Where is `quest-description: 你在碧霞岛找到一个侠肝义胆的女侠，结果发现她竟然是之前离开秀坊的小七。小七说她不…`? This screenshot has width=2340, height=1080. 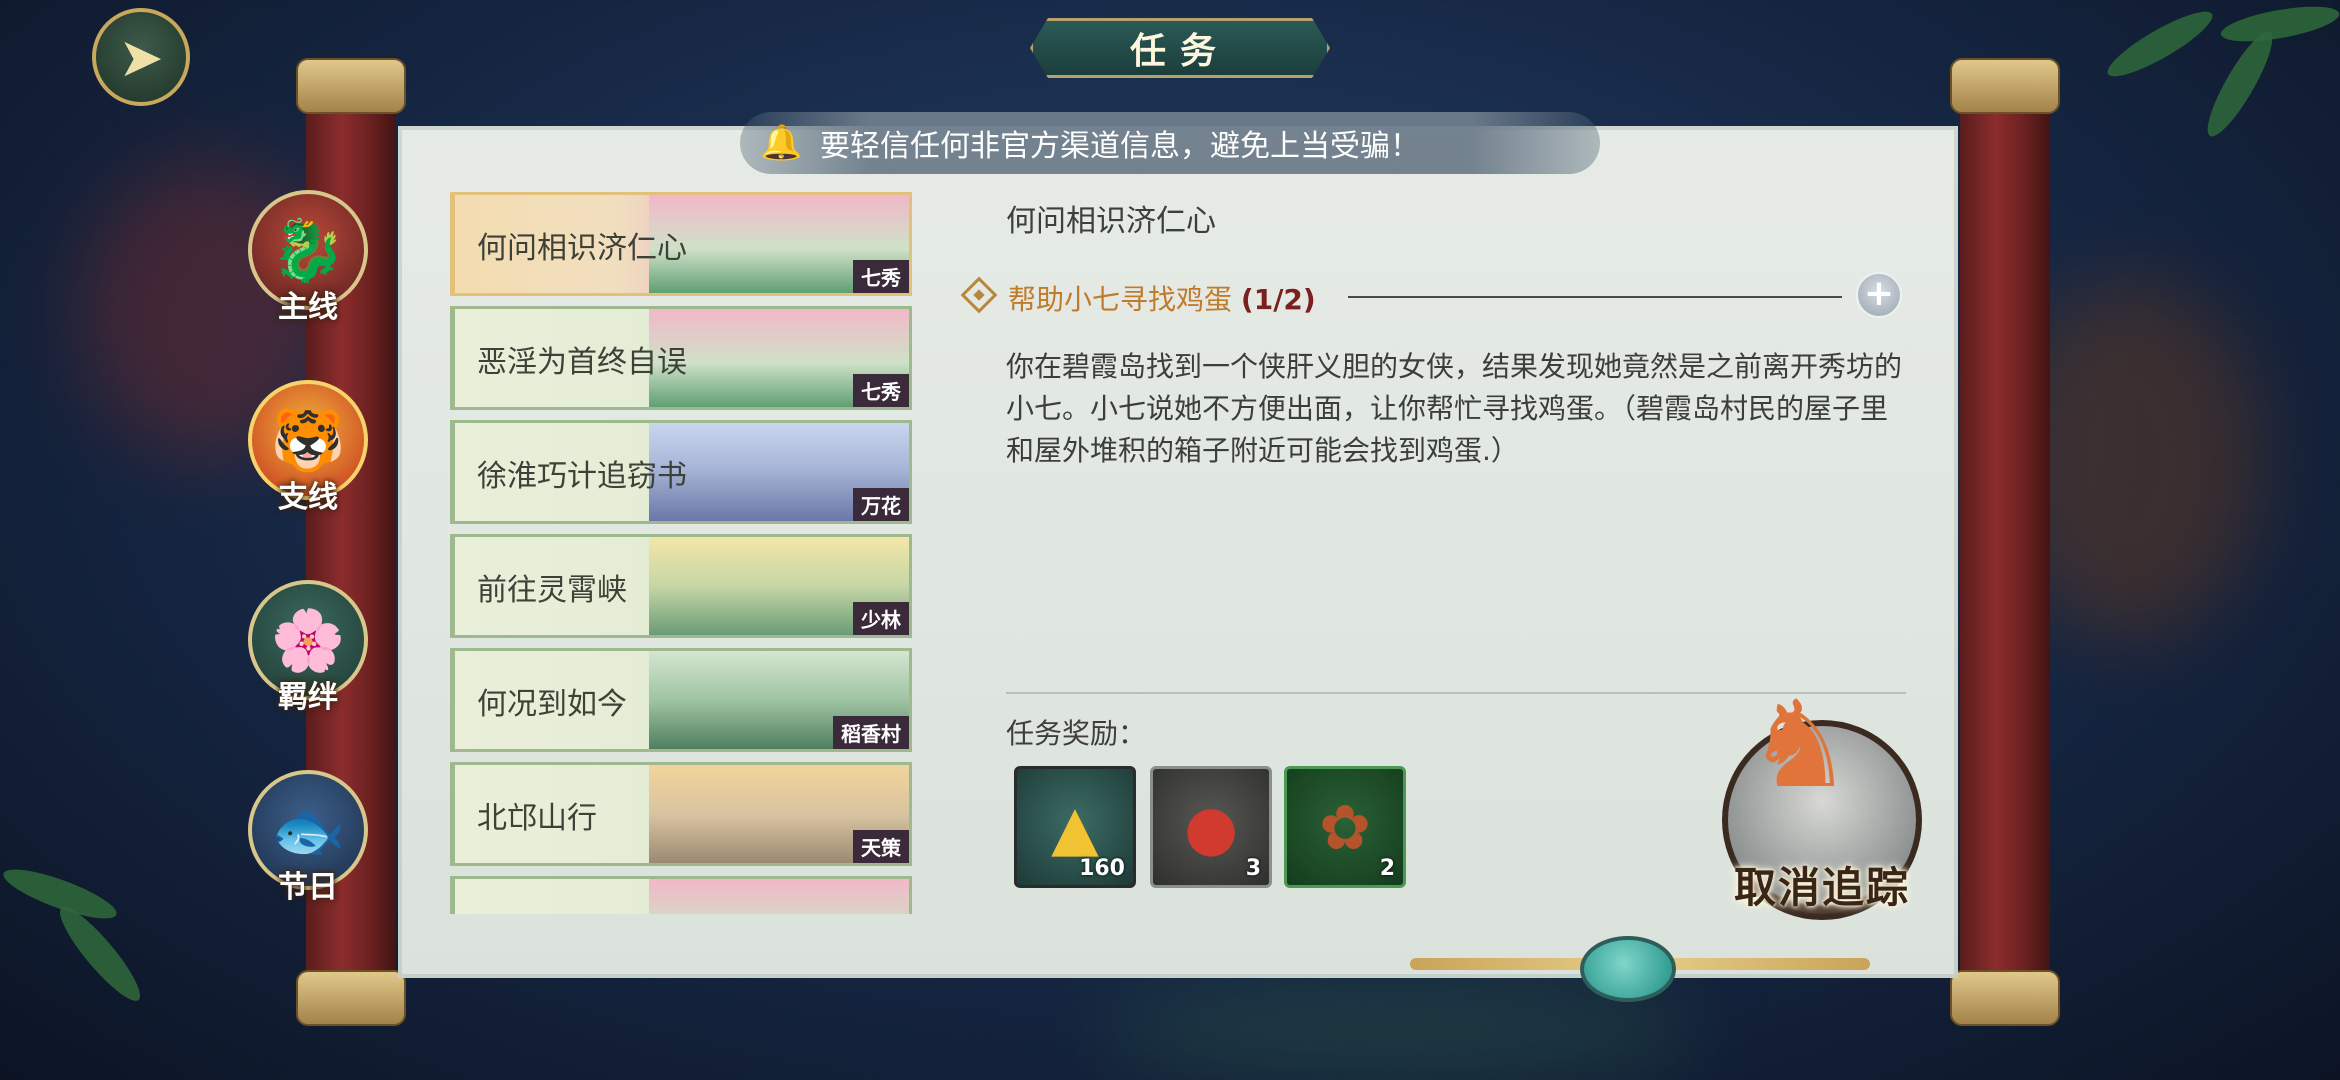 quest-description: 你在碧霞岛找到一个侠肝义胆的女侠，结果发现她竟然是之前离开秀坊的小七。小七说她不… is located at coordinates (1454, 408).